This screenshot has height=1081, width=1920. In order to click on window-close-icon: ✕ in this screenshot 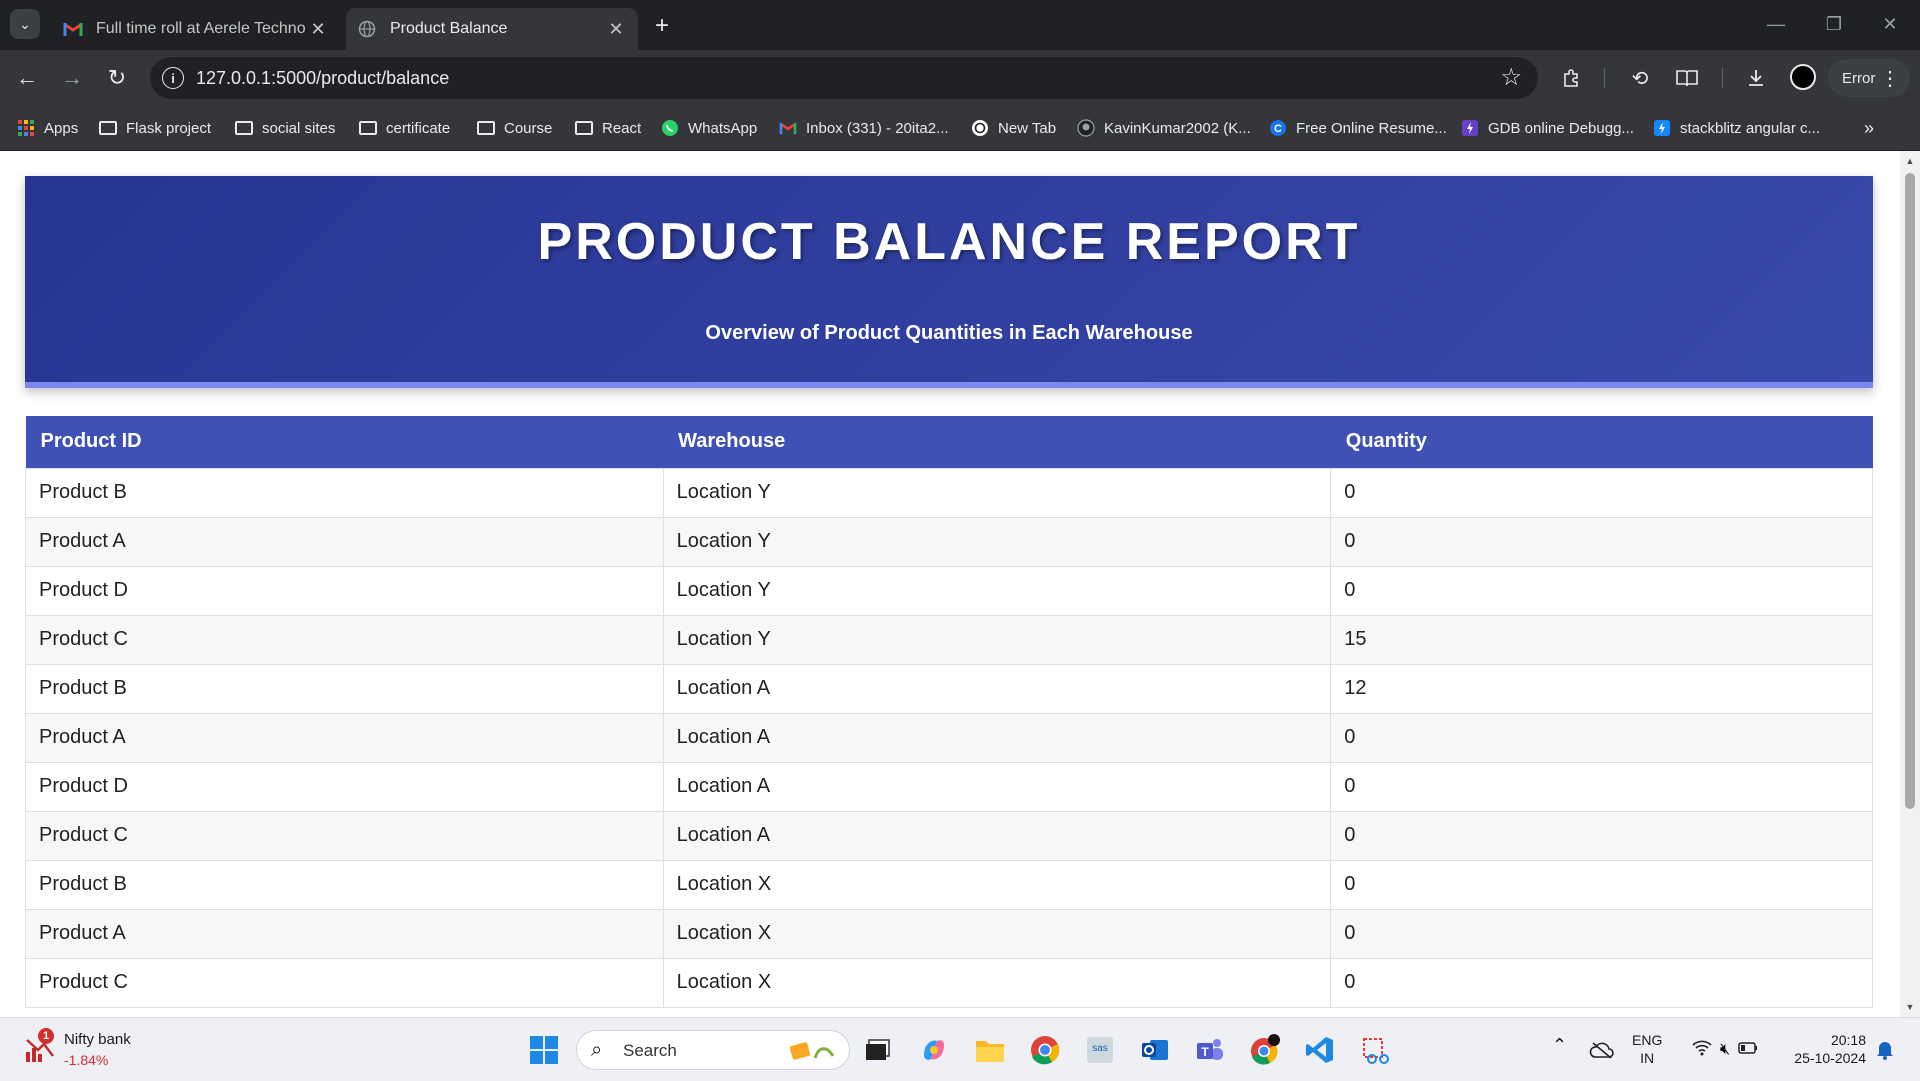, I will do `click(1890, 24)`.